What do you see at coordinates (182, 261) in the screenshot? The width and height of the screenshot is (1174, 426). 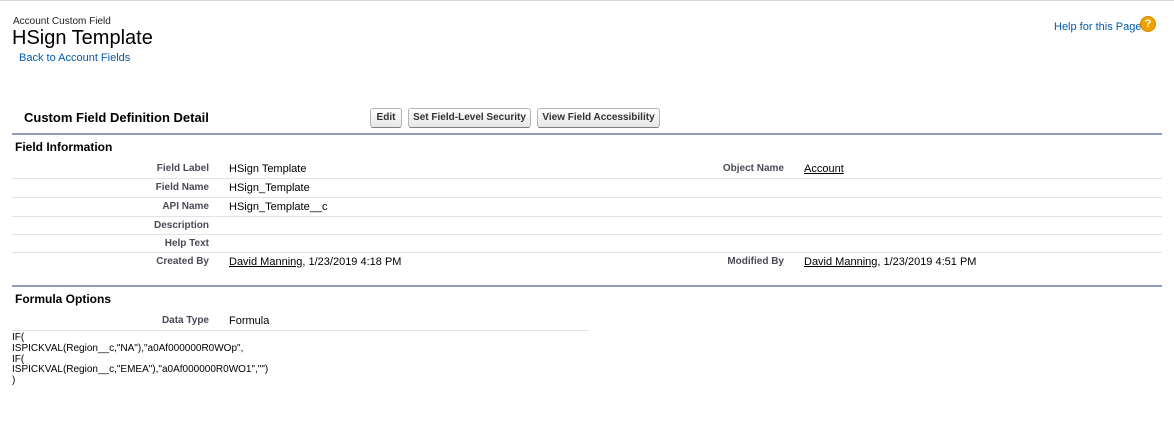 I see `created-by-label: Created By` at bounding box center [182, 261].